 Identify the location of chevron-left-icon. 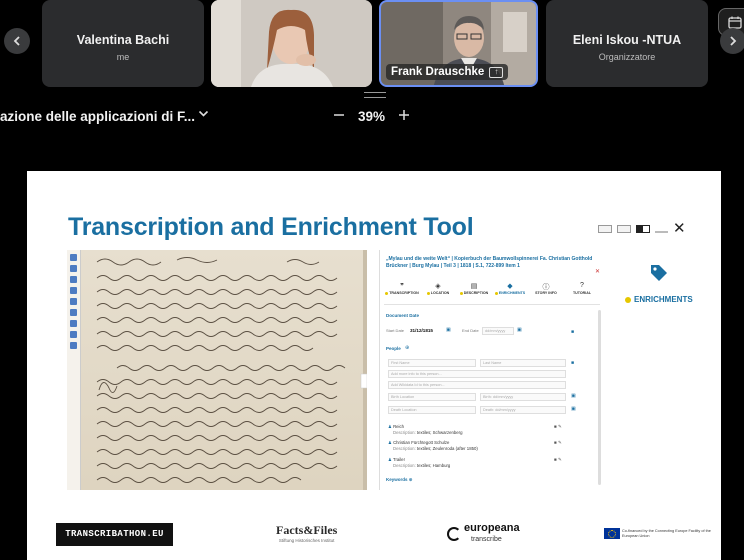
(16, 41).